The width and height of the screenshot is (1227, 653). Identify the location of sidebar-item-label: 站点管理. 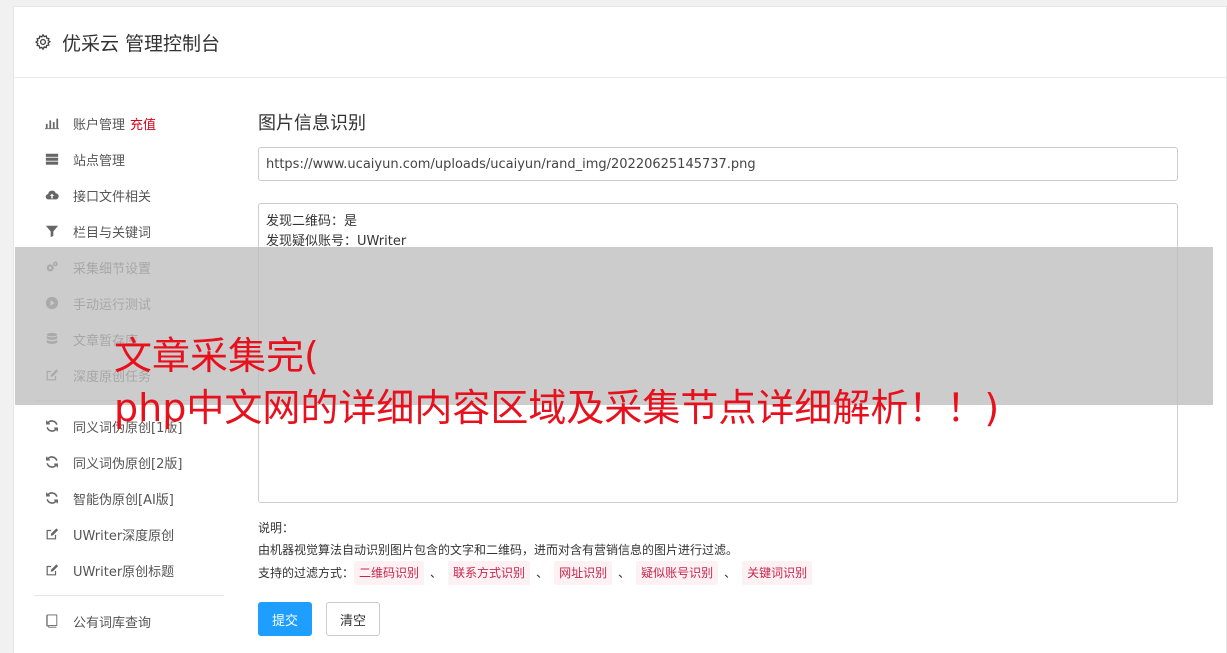
(99, 161).